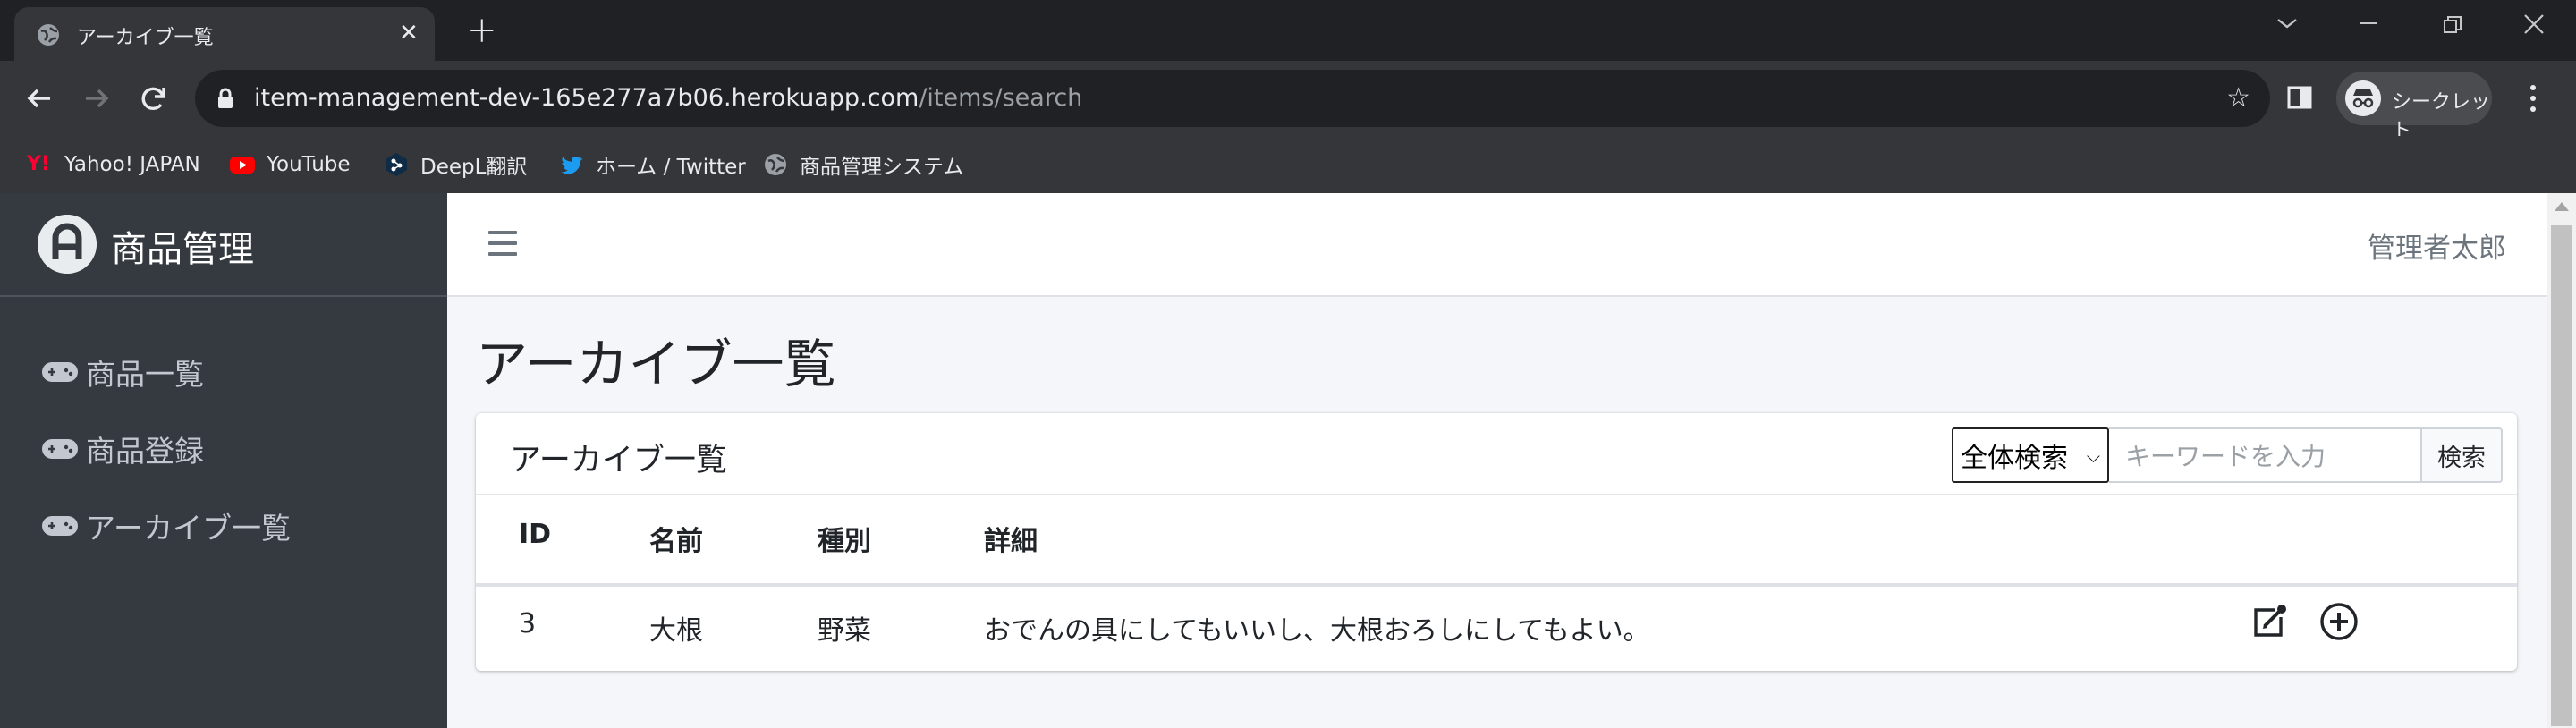  Describe the element at coordinates (676, 631) in the screenshot. I see `cell-name: 大根` at that location.